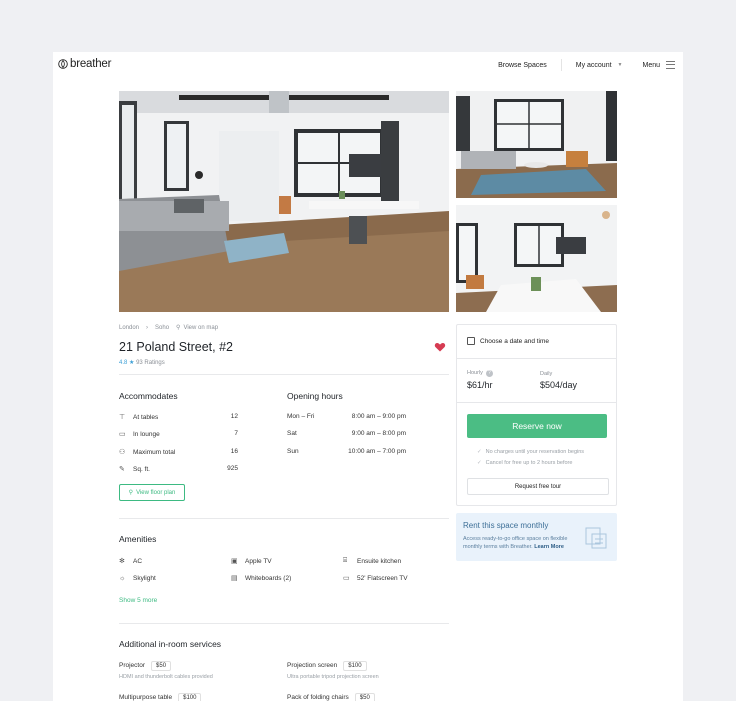  Describe the element at coordinates (515, 341) in the screenshot. I see `date-time-label: Choose a date and time` at that location.